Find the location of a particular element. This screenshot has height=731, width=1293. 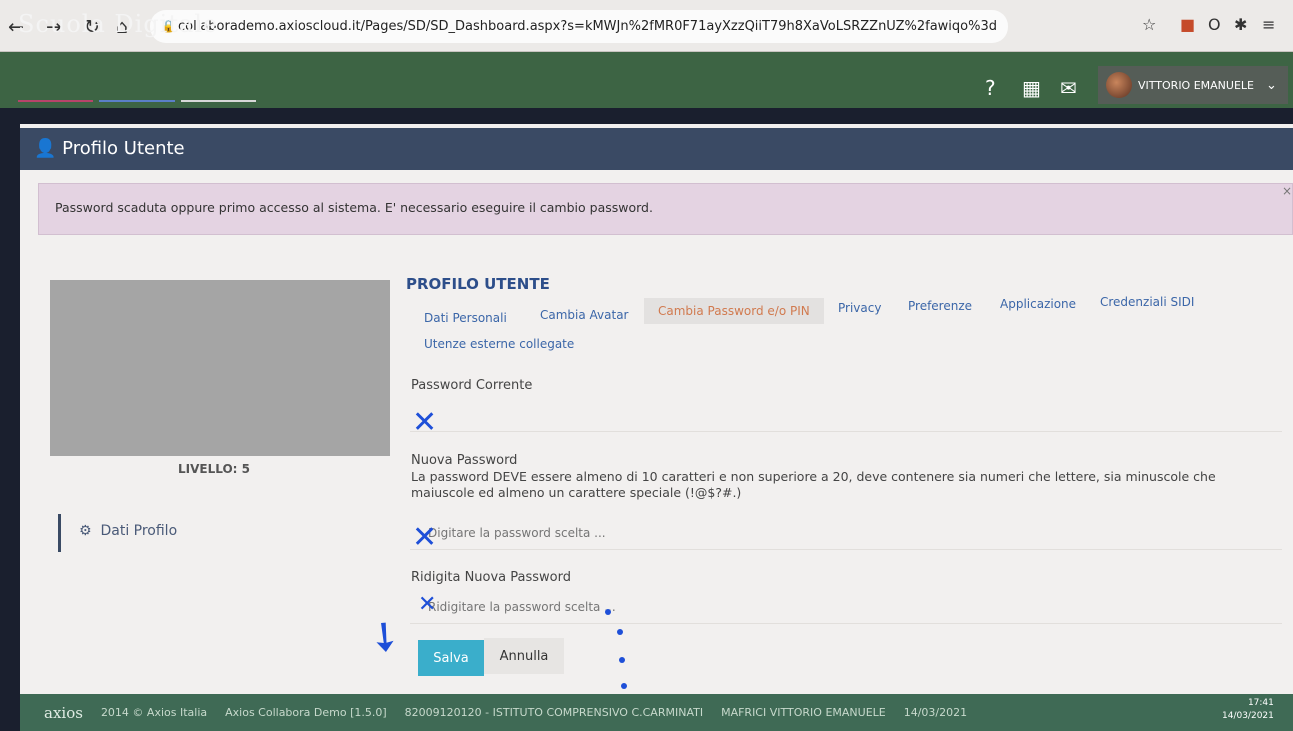

retype-password-input is located at coordinates (846, 607).